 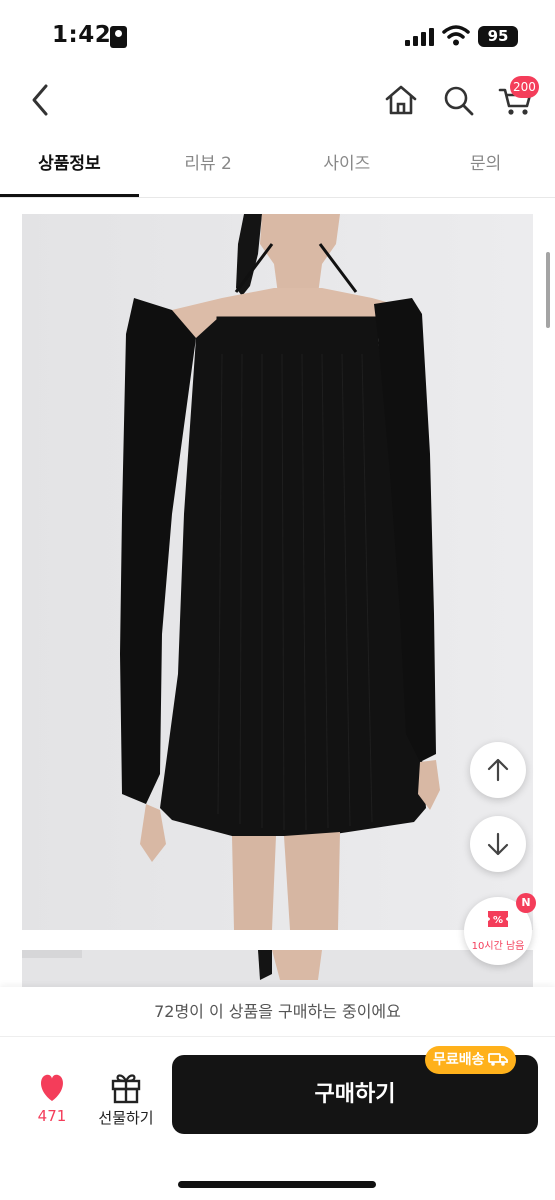 I want to click on tab-product-info: 상품정보, so click(x=69, y=168).